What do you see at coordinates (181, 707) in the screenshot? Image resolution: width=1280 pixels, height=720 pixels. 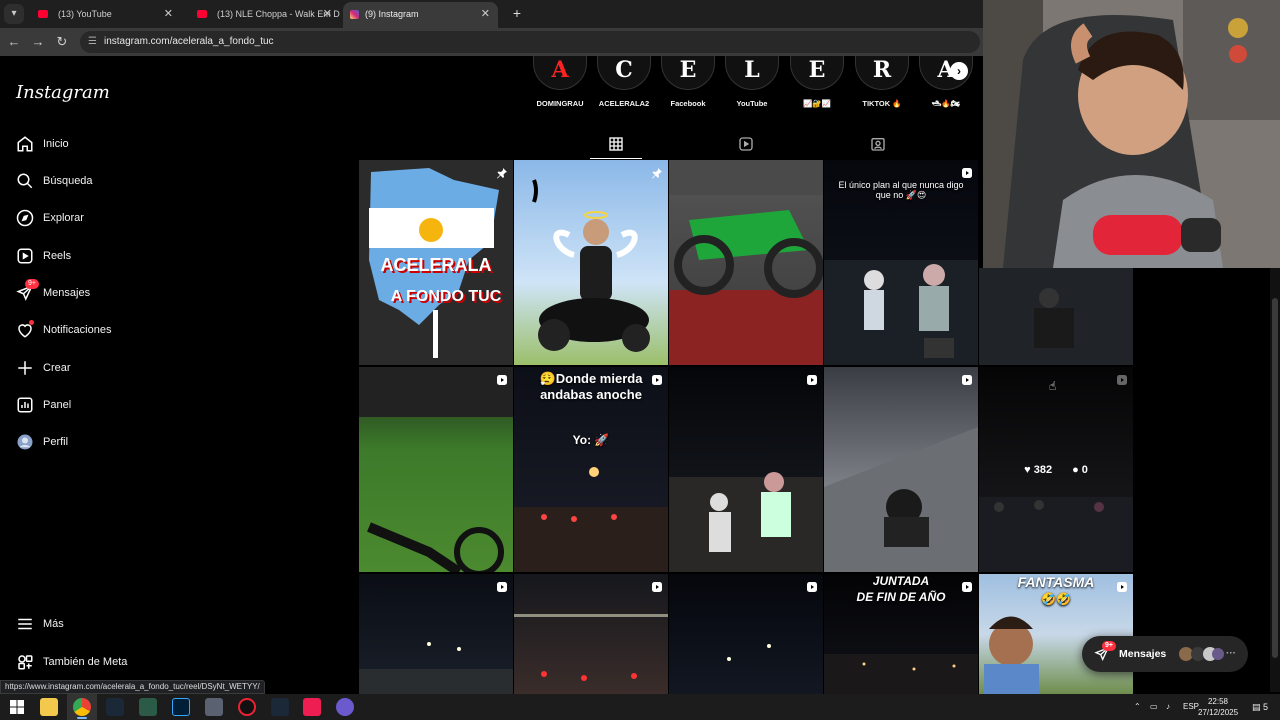 I see `photoshop-icon` at bounding box center [181, 707].